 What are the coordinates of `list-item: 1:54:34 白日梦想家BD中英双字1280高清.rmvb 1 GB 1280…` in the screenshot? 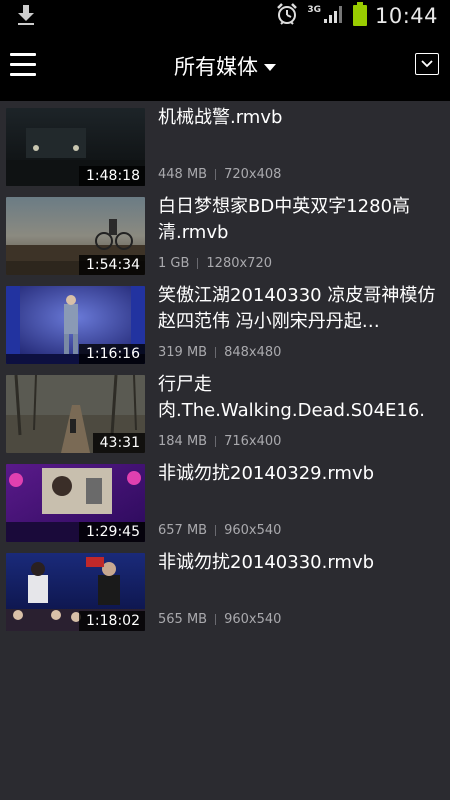 It's located at (225, 234).